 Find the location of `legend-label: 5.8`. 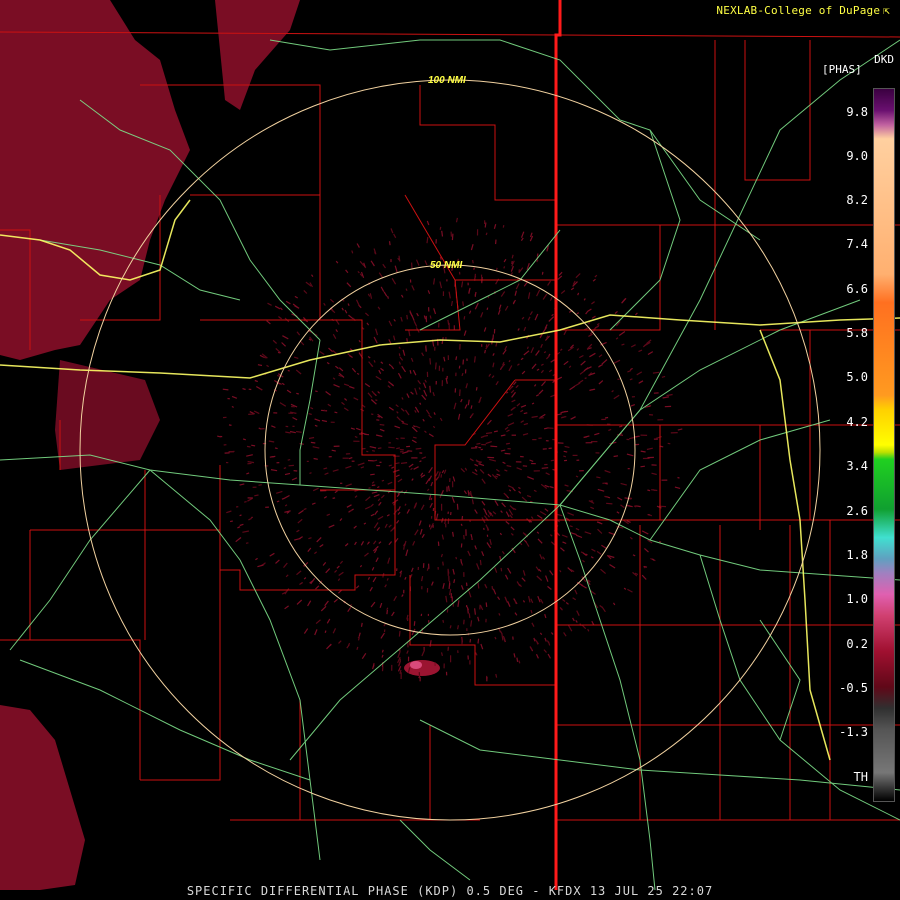

legend-label: 5.8 is located at coordinates (857, 333).